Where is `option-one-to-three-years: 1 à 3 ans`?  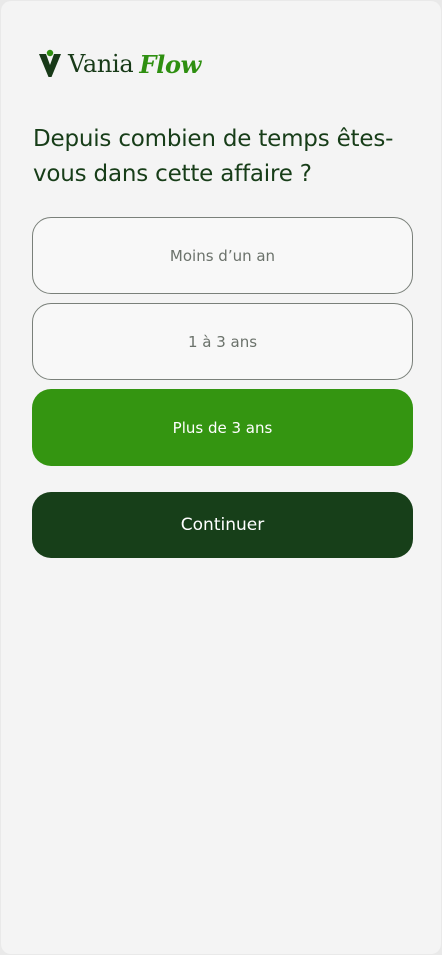
option-one-to-three-years: 1 à 3 ans is located at coordinates (222, 341).